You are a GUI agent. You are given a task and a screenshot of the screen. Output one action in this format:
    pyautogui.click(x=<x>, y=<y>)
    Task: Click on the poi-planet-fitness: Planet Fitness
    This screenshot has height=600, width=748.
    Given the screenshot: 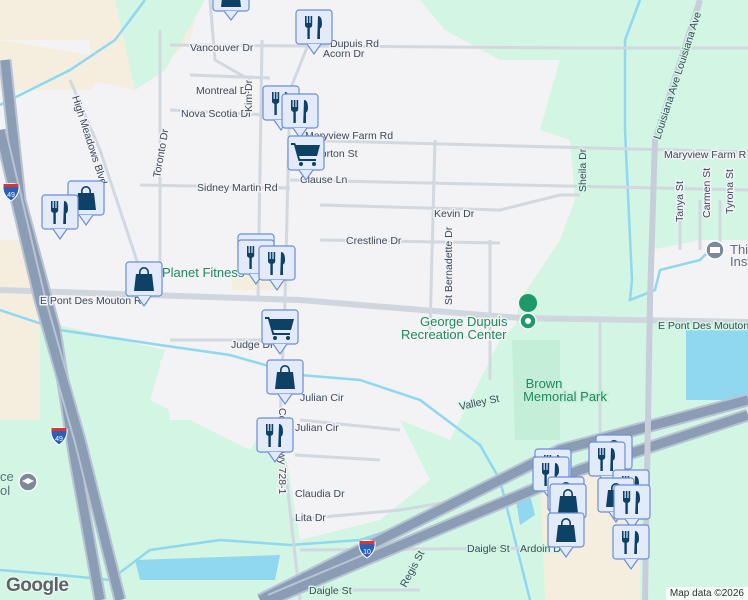 What is the action you would take?
    pyautogui.click(x=204, y=273)
    